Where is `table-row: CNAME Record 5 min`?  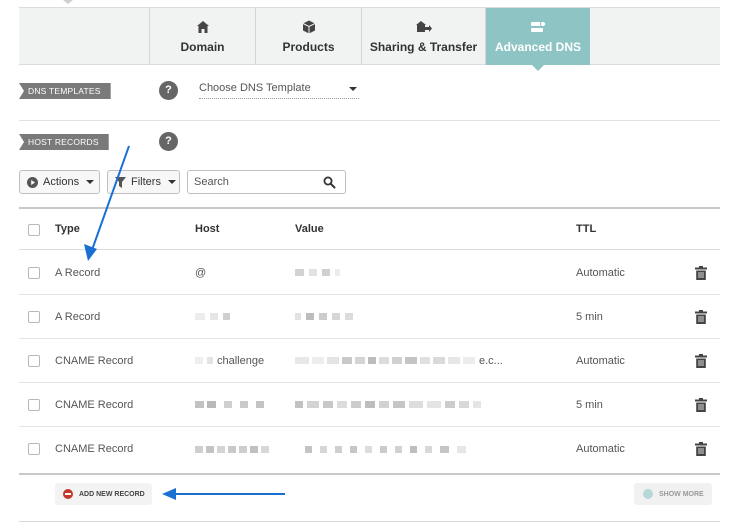 table-row: CNAME Record 5 min is located at coordinates (369, 405).